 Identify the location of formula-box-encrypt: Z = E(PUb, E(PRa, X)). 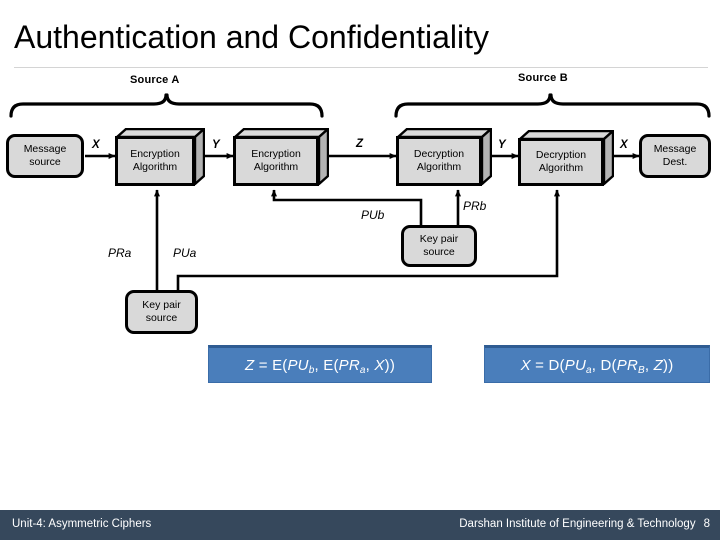
(320, 364).